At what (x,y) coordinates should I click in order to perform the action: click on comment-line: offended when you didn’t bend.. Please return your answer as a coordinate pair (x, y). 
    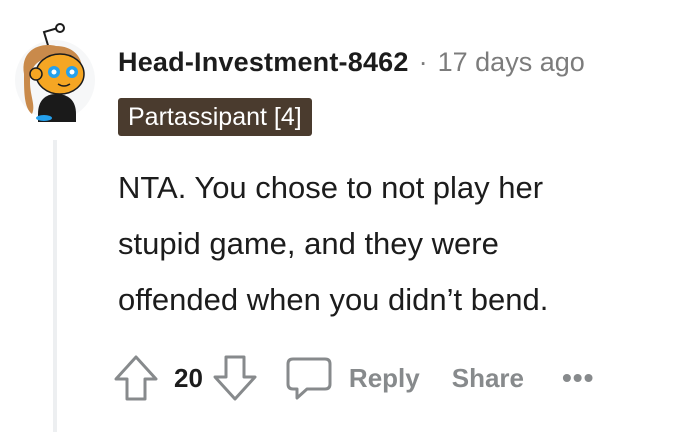
    Looking at the image, I should click on (333, 299).